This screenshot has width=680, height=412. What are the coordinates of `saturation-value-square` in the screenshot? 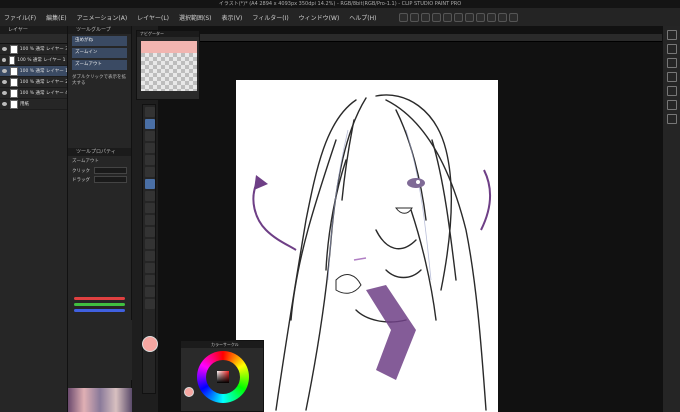 It's located at (223, 377).